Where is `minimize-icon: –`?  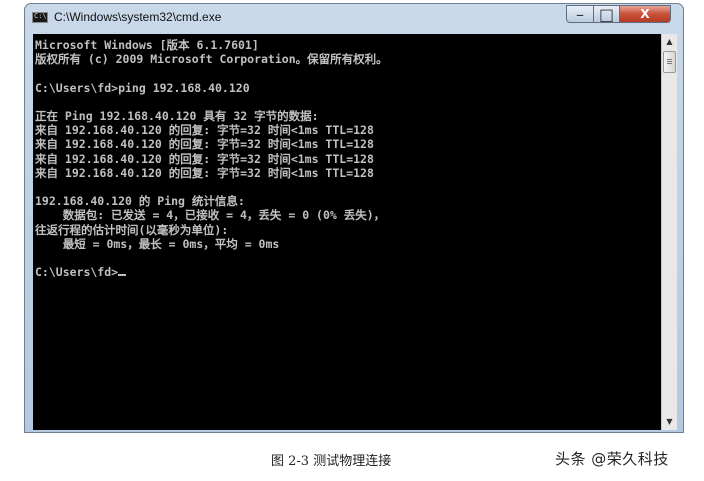 minimize-icon: – is located at coordinates (580, 14).